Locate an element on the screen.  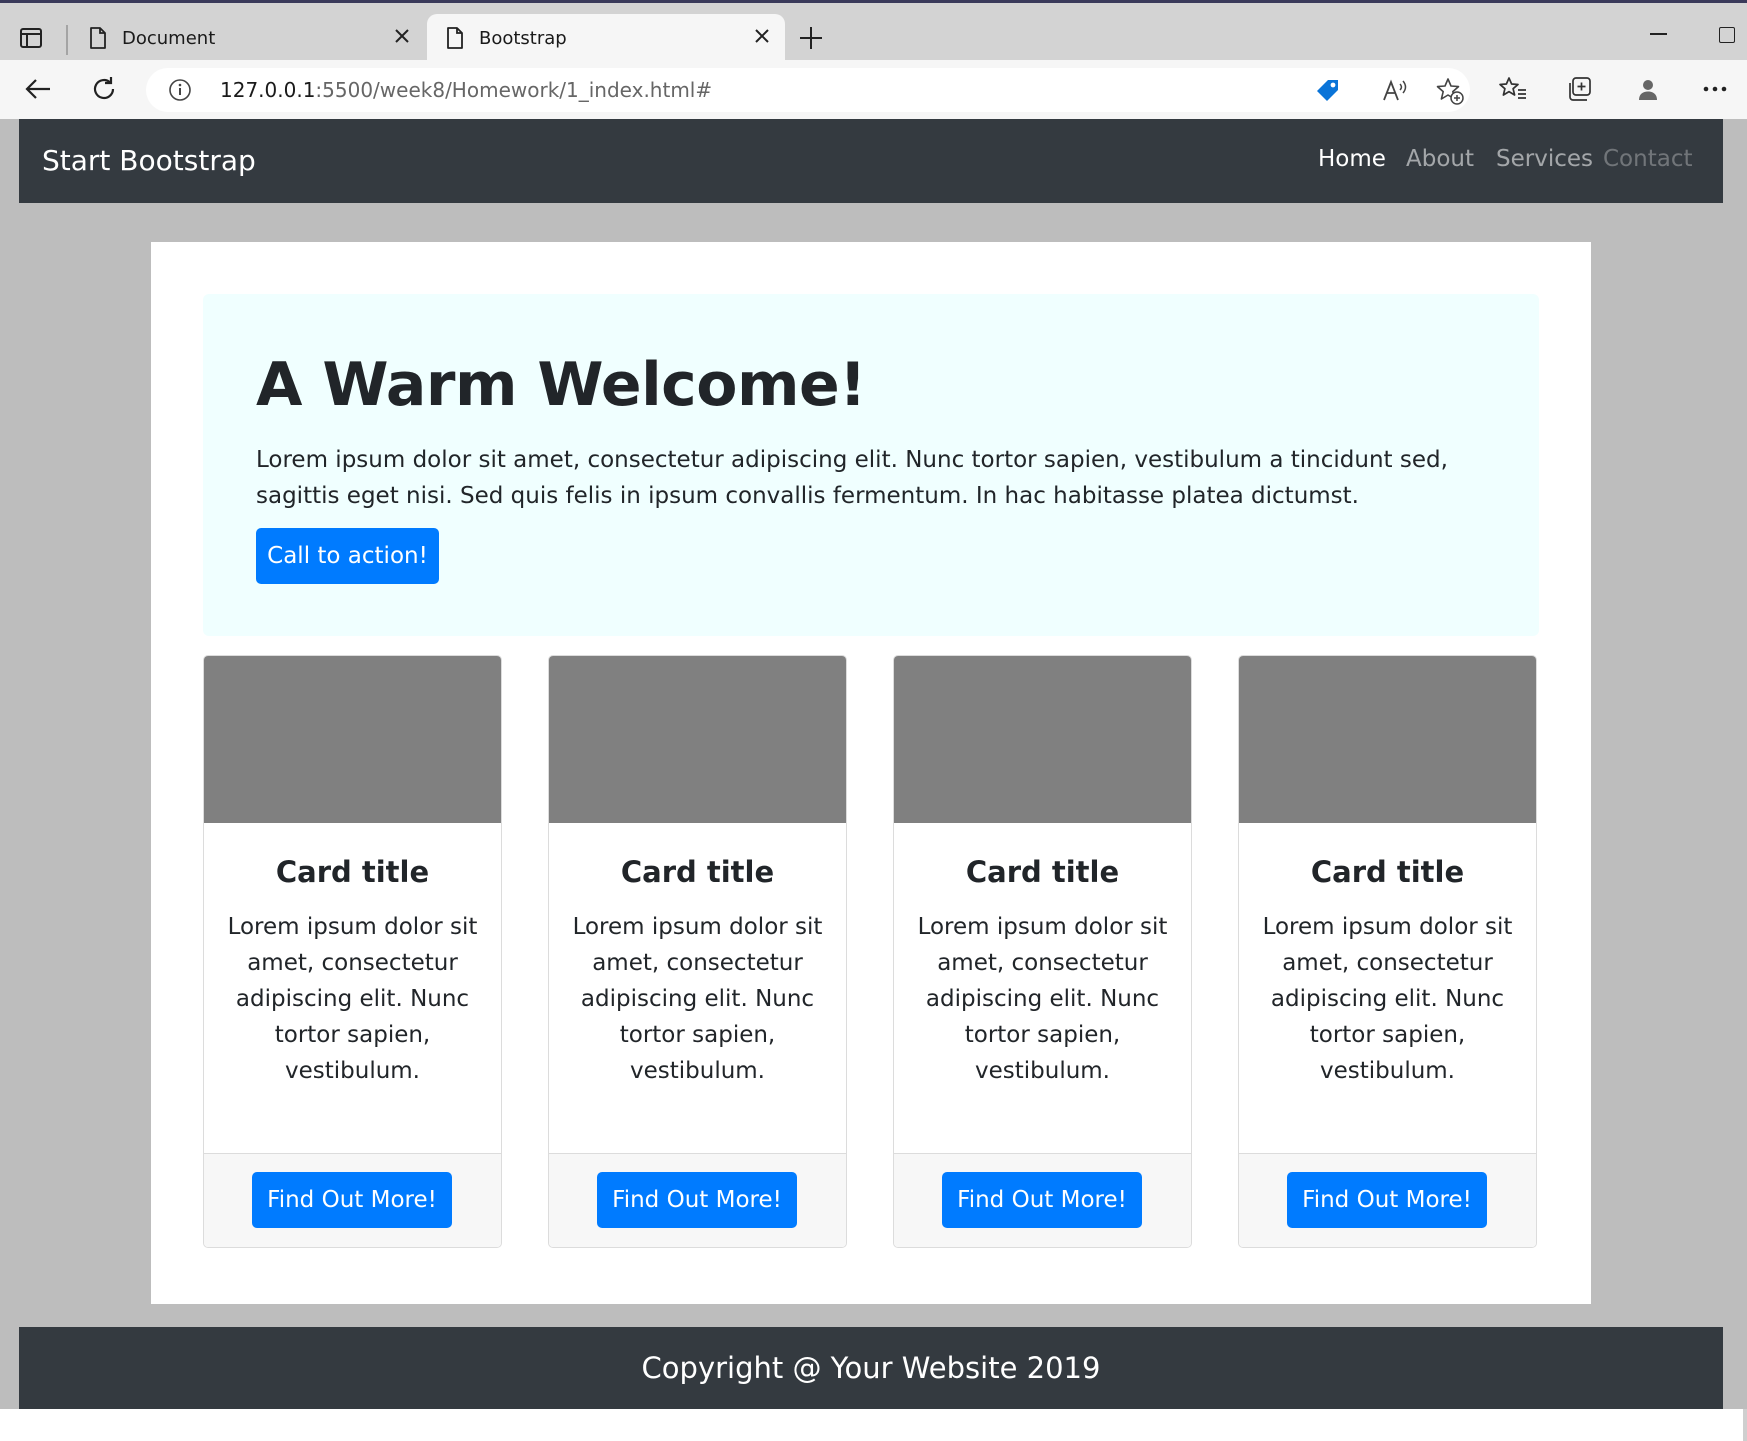
page-footer: Copyright @ Your Website 2019 is located at coordinates (871, 1368).